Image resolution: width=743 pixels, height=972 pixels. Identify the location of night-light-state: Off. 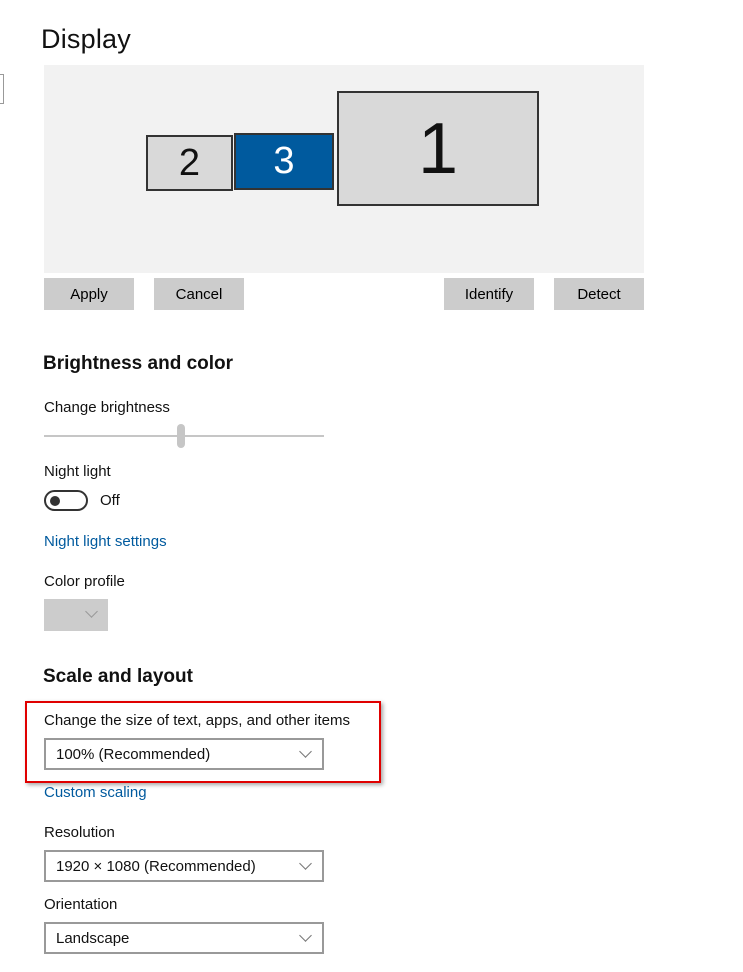
(110, 500).